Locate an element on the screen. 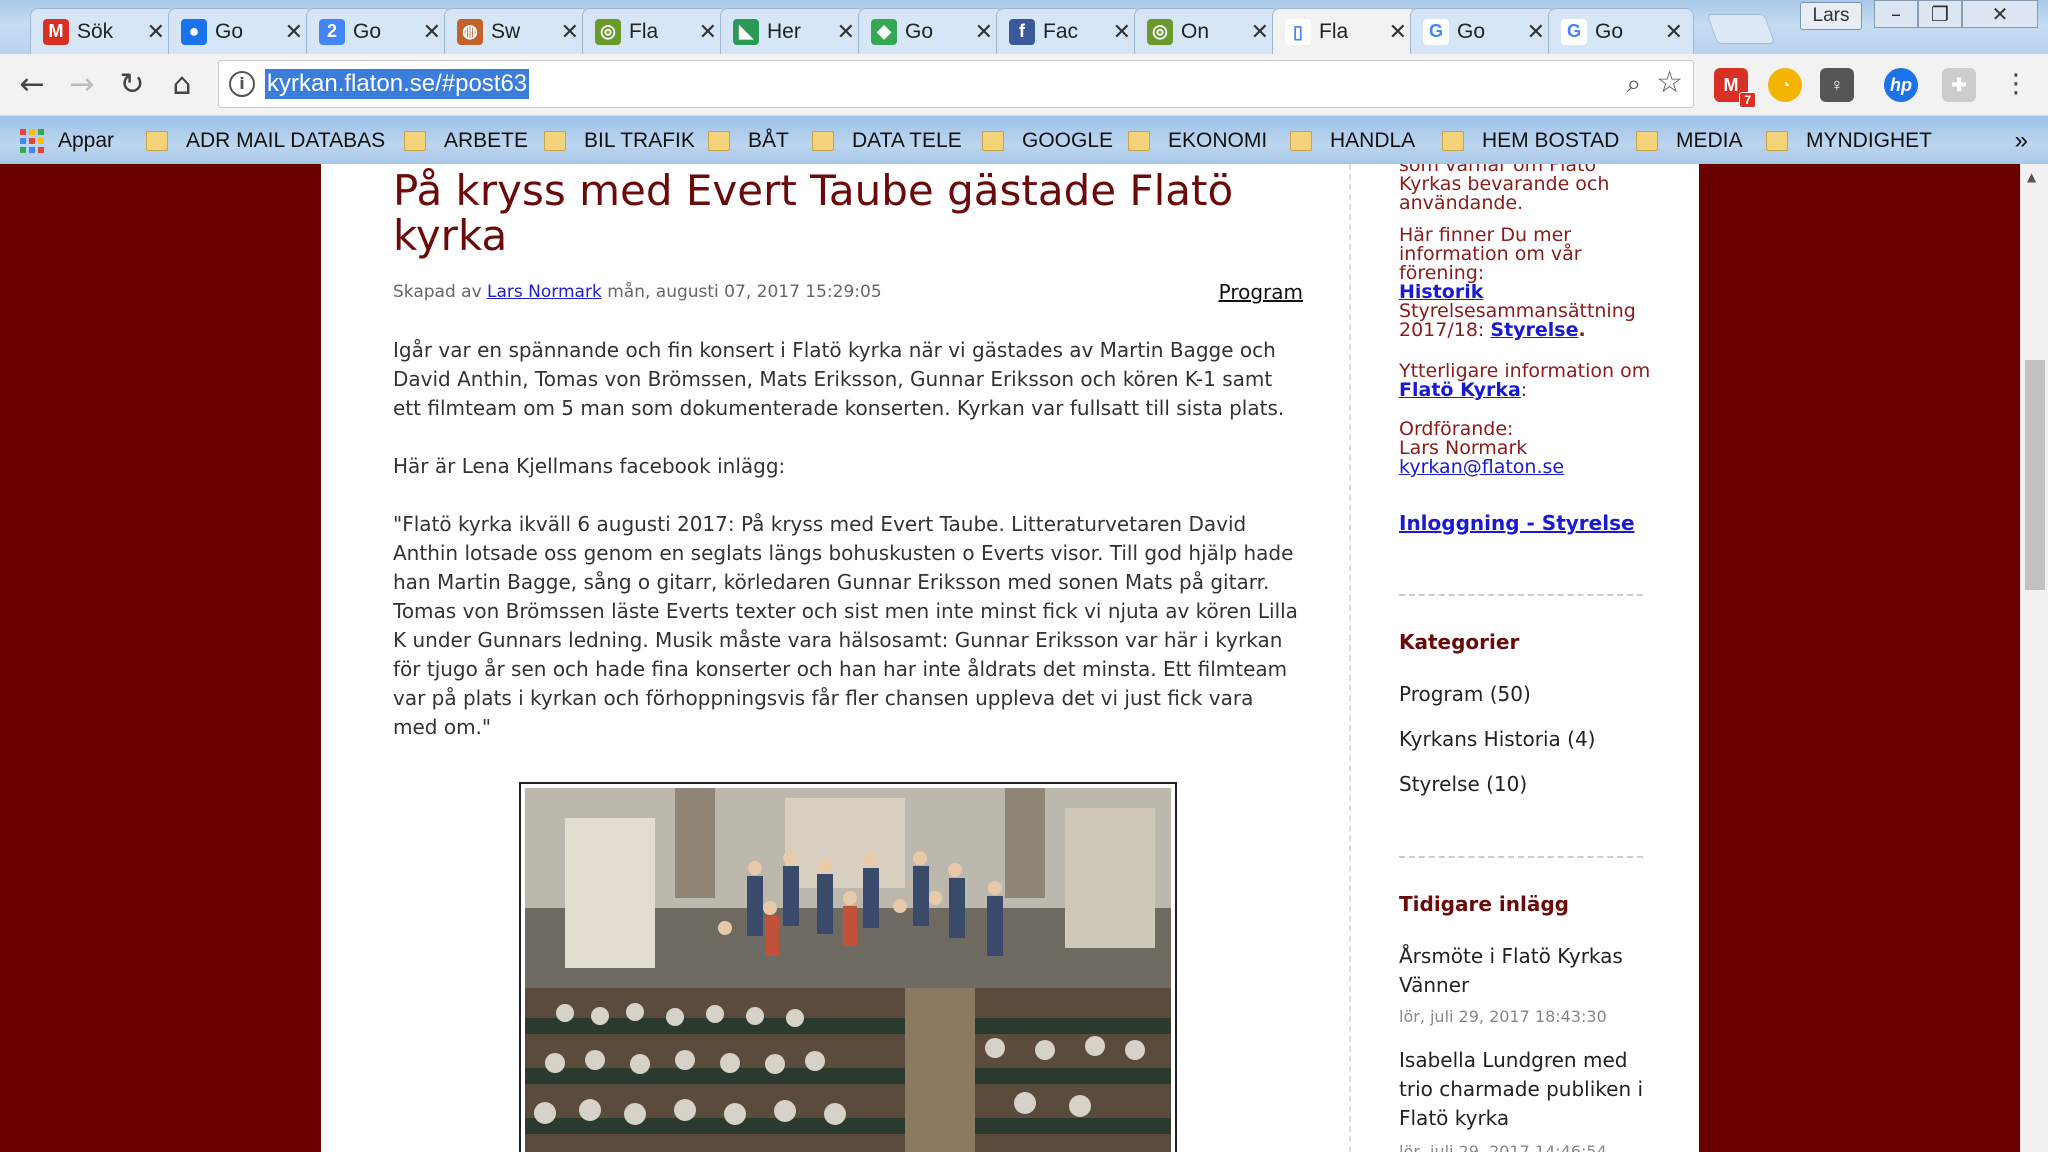 The width and height of the screenshot is (2048, 1152). sidebar-divider is located at coordinates (1521, 857).